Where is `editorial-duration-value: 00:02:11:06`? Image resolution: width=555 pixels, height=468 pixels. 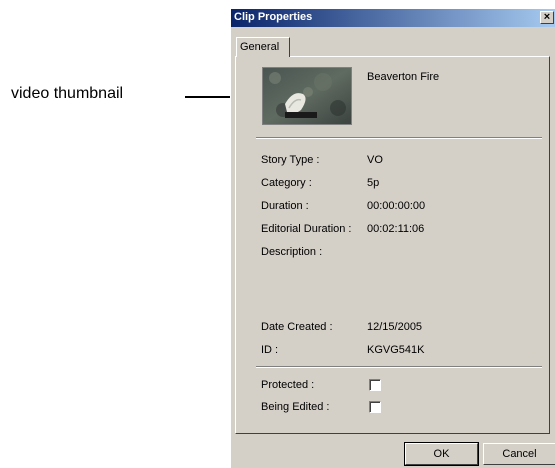 editorial-duration-value: 00:02:11:06 is located at coordinates (396, 229).